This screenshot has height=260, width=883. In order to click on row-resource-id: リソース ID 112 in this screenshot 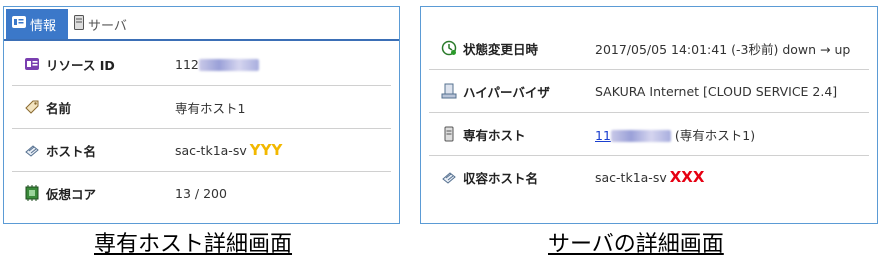, I will do `click(201, 64)`.